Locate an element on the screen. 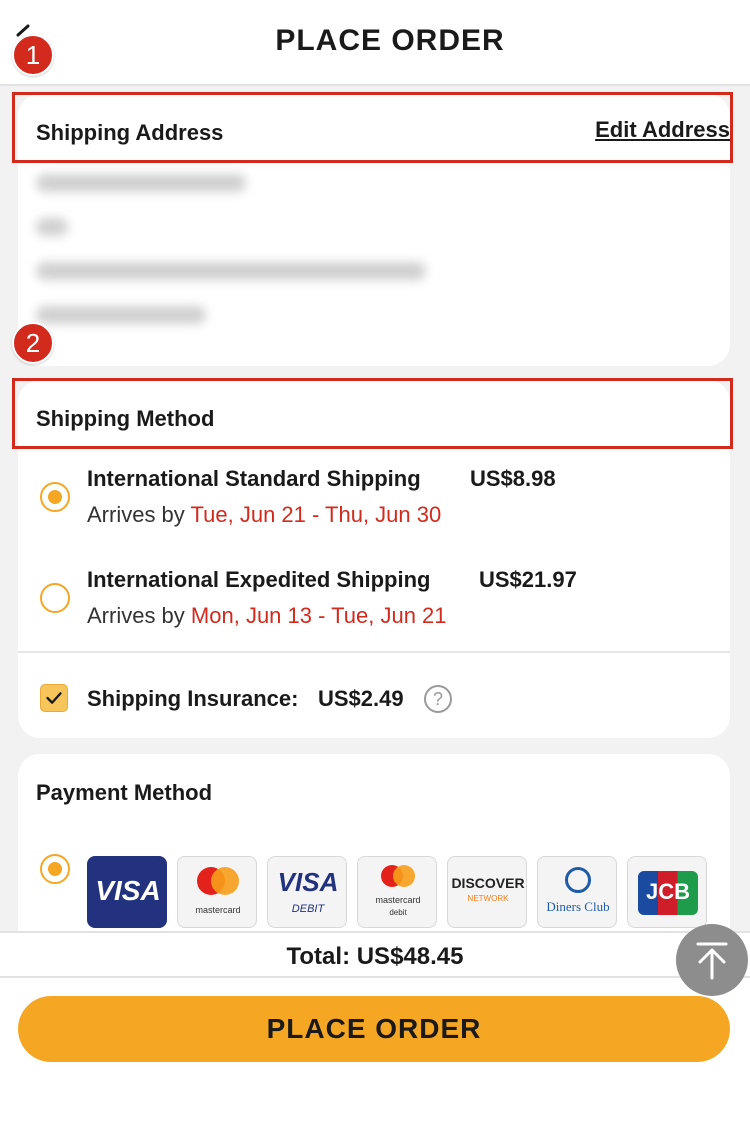 This screenshot has height=1121, width=750. radio-standard-shipping is located at coordinates (55, 497).